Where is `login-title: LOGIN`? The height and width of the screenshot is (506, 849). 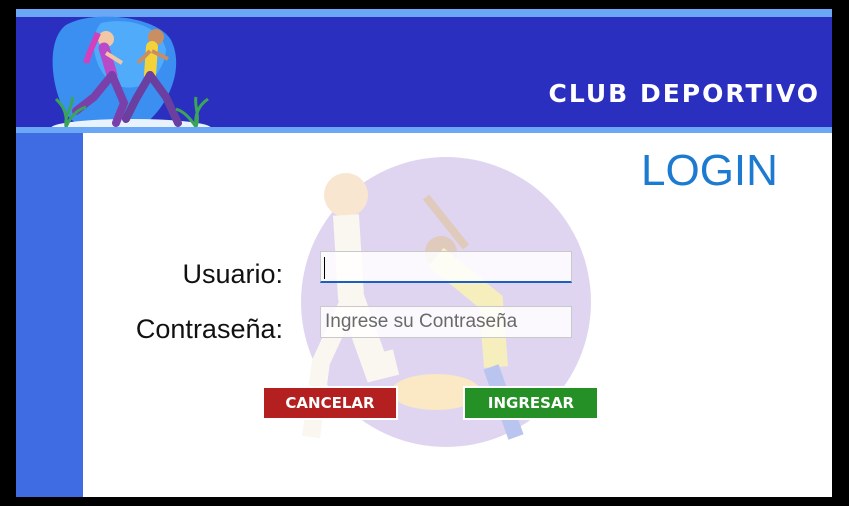
login-title: LOGIN is located at coordinates (709, 170).